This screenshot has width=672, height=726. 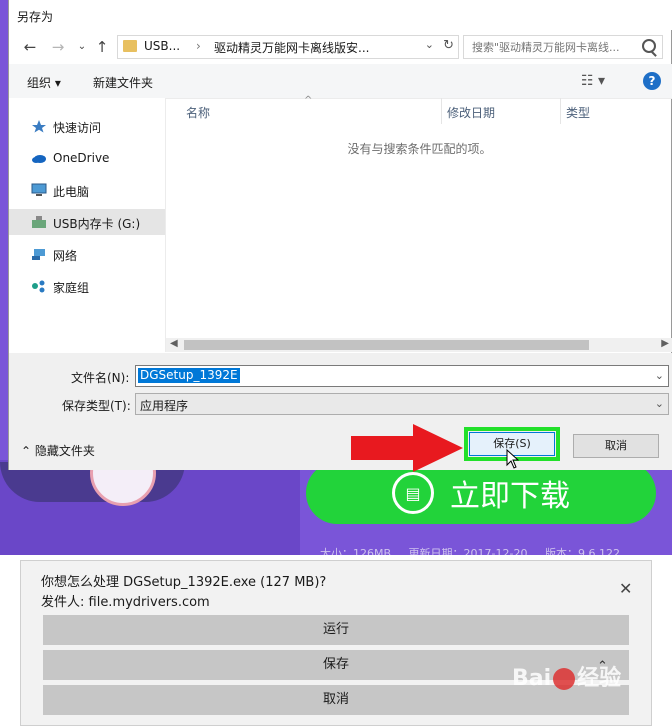 I want to click on column-name: 名称, so click(x=198, y=112).